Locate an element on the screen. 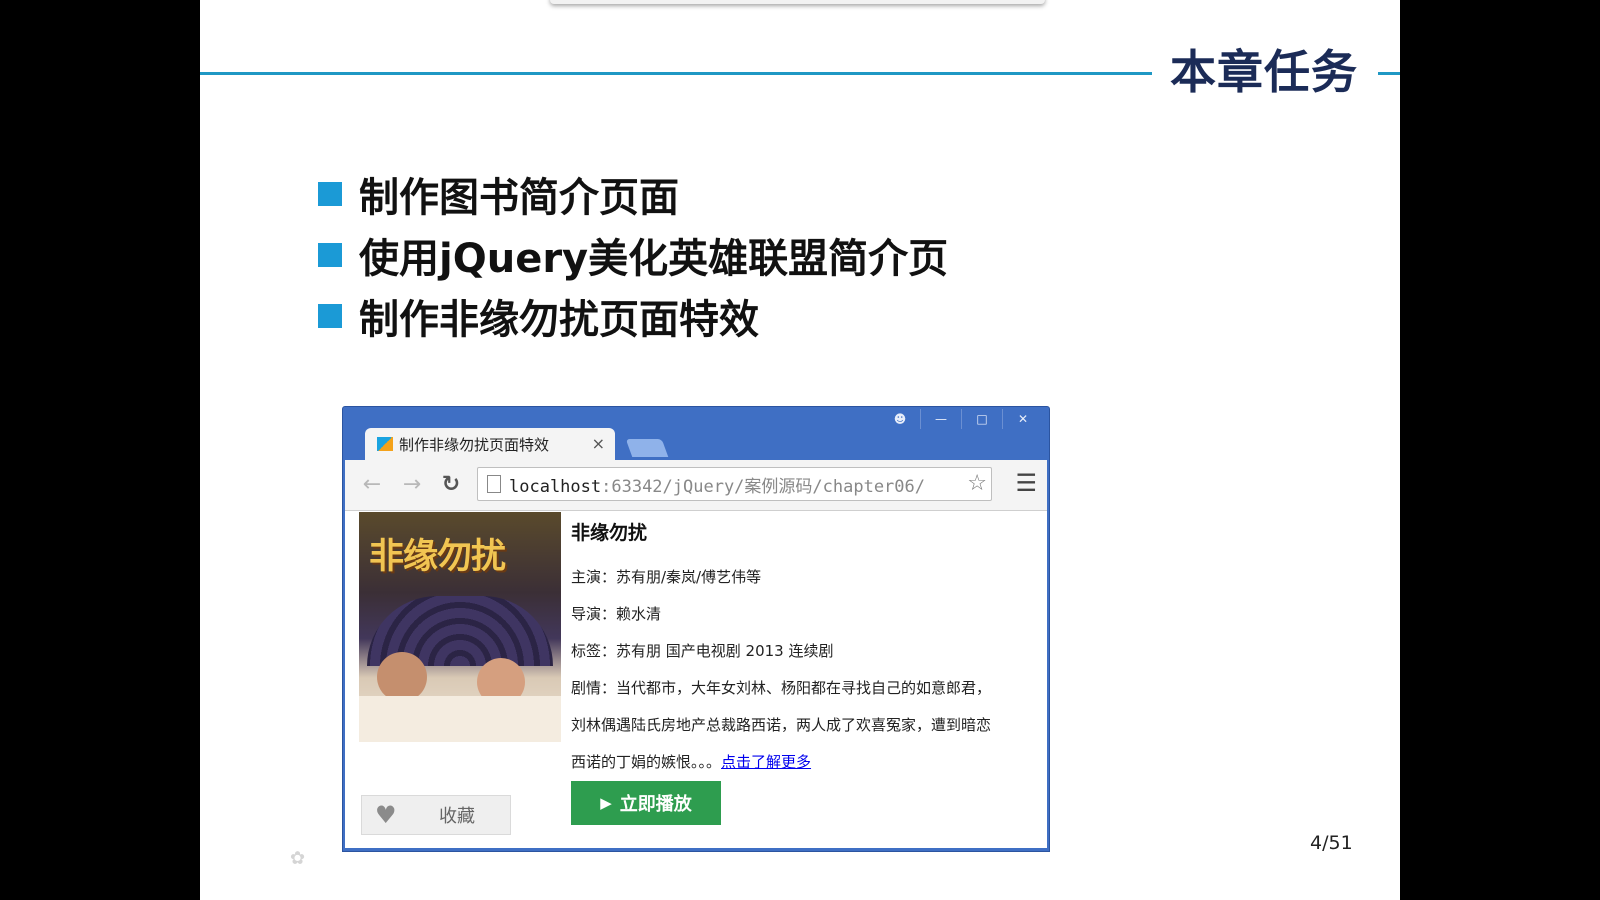 The width and height of the screenshot is (1600, 900). page-icon is located at coordinates (494, 484).